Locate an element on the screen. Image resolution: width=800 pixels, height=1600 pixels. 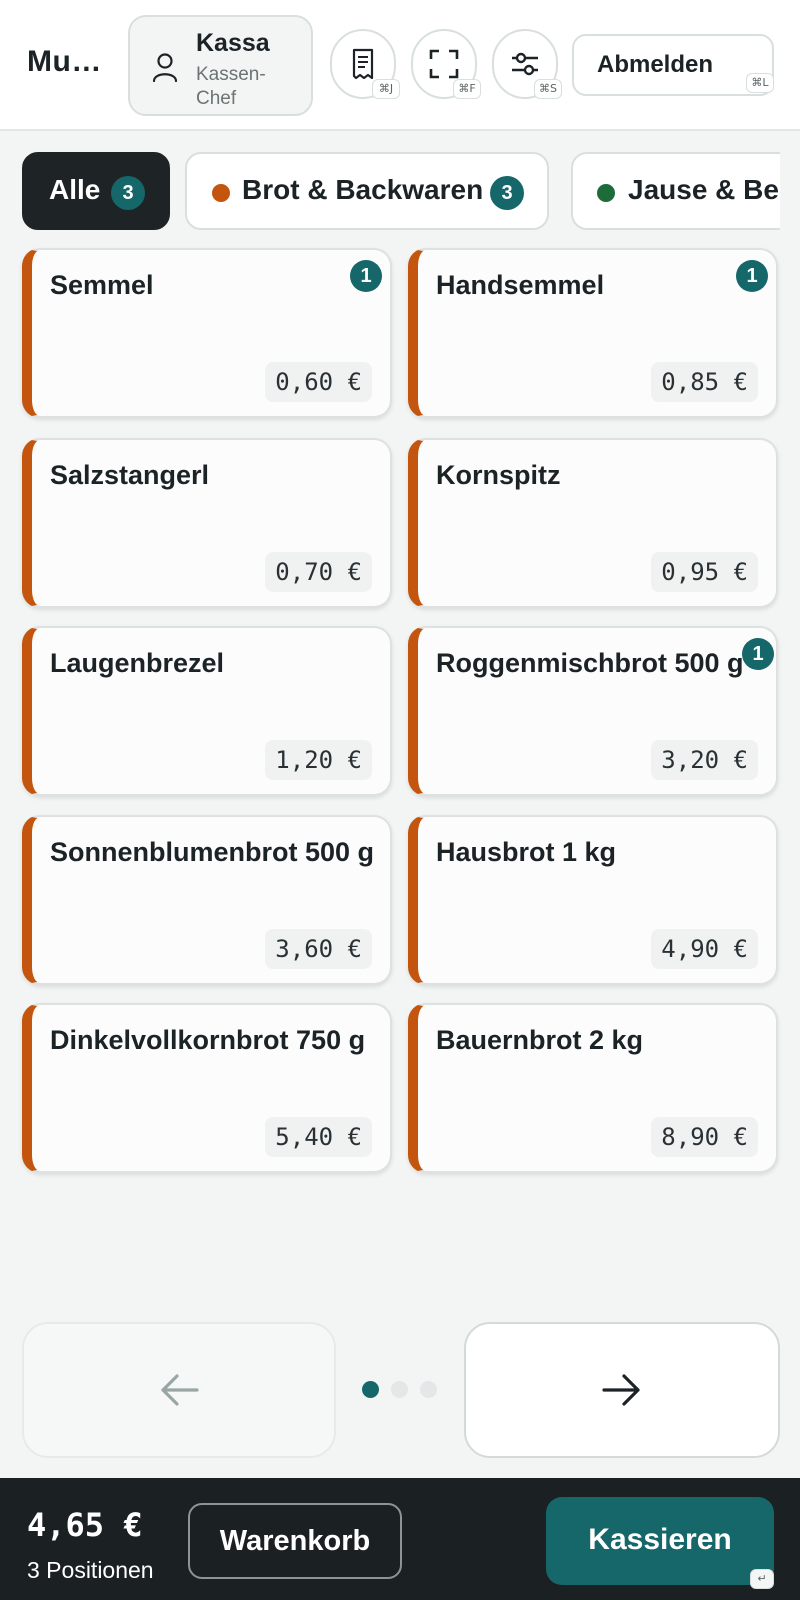
product-card: Roggenmischbrot 500 g 1 3,20 € is located at coordinates (593, 711).